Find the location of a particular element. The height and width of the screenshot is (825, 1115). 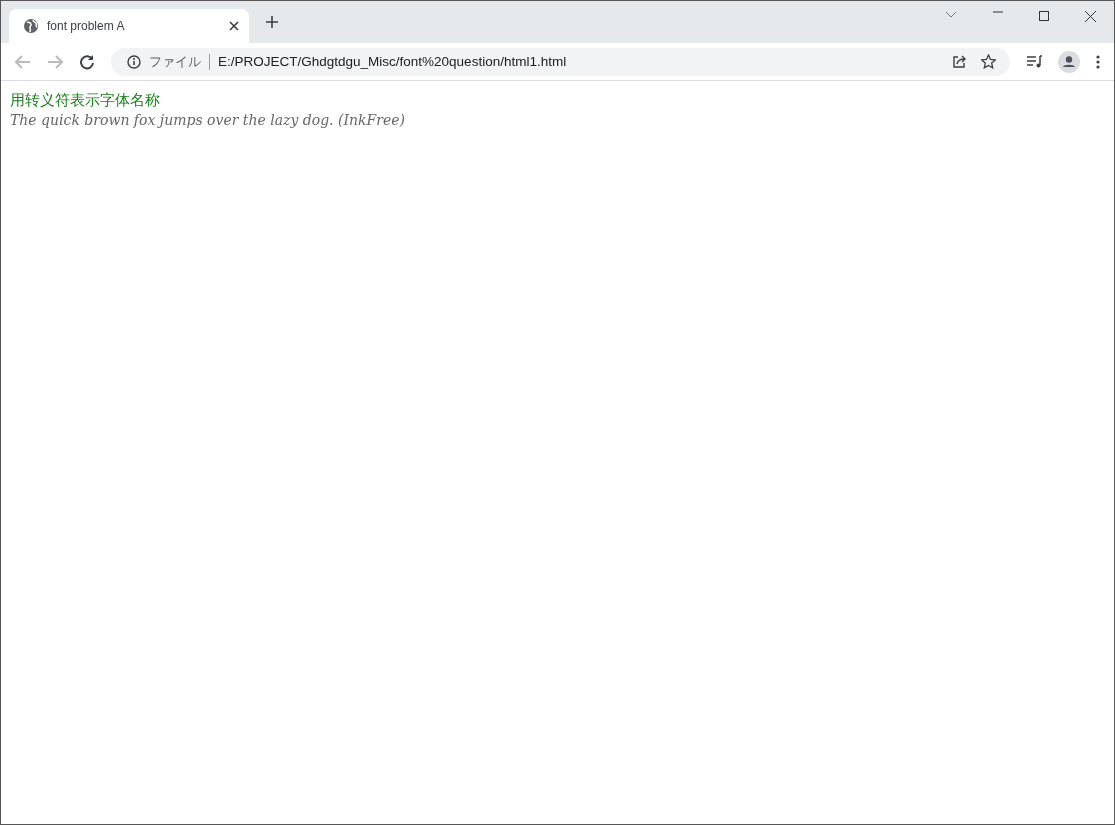

profile-avatar-icon is located at coordinates (1069, 61).